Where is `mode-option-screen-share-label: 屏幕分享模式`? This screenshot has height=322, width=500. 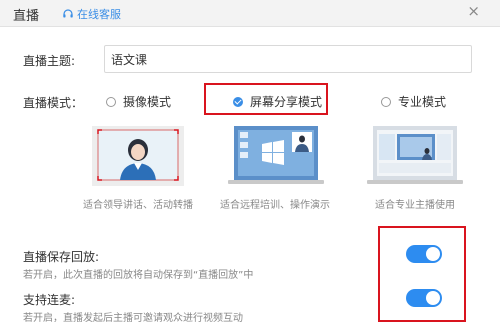
mode-option-screen-share-label: 屏幕分享模式 is located at coordinates (286, 102).